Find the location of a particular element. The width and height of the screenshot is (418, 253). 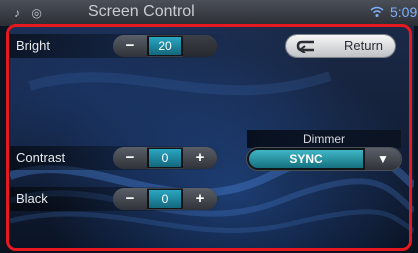

status-source-icons: ♪ ◎ is located at coordinates (30, 13).